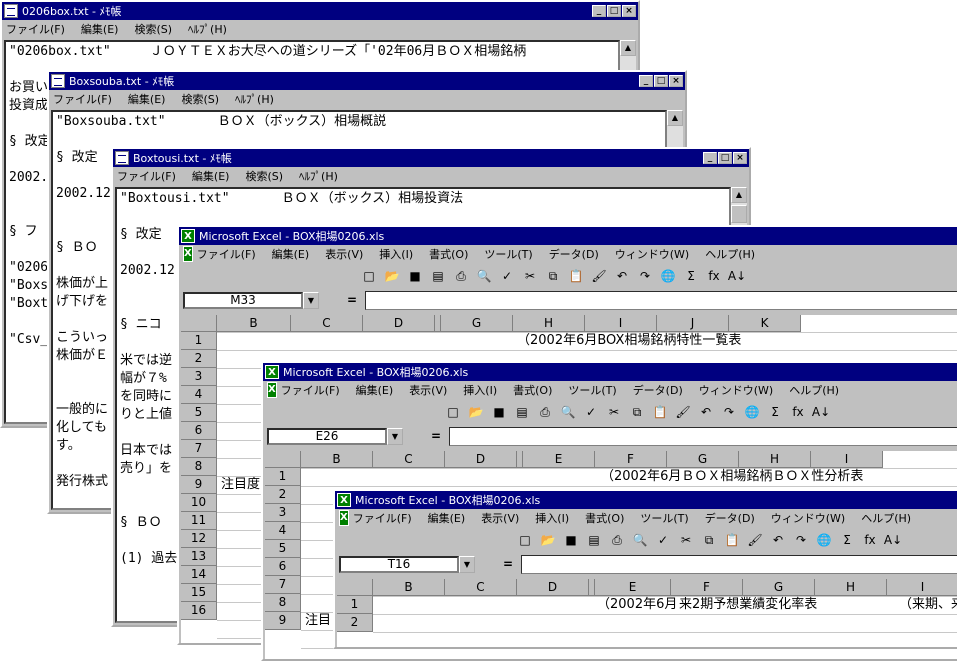 This screenshot has height=661, width=957. I want to click on column-header: G, so click(703, 459).